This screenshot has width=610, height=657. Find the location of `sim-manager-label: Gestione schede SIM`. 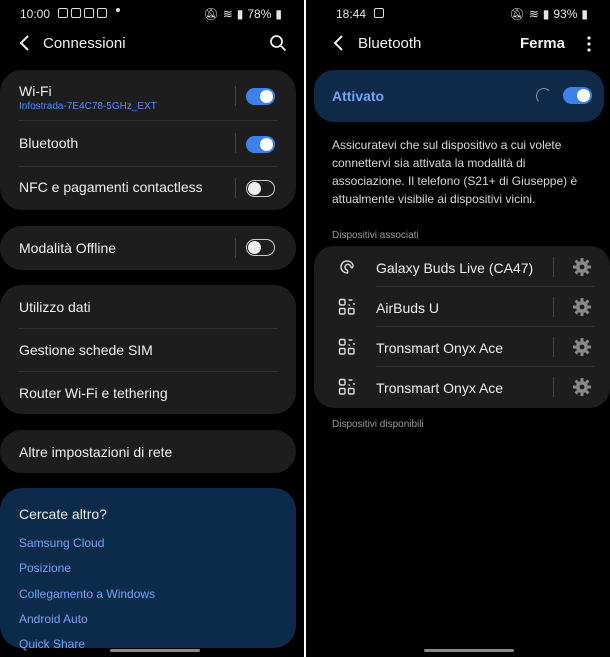

sim-manager-label: Gestione schede SIM is located at coordinates (86, 350).